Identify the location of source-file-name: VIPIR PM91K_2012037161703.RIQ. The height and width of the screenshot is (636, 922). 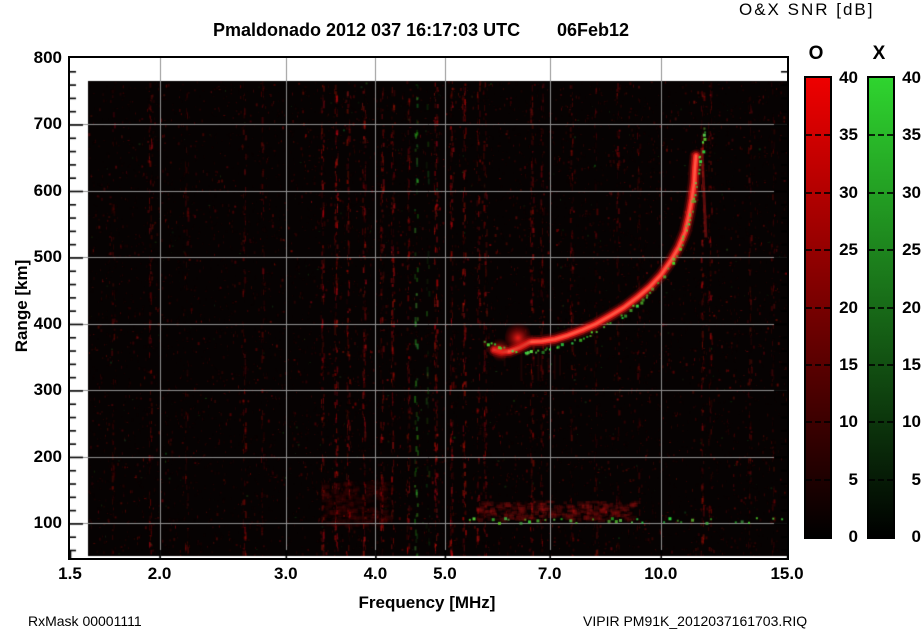
(695, 621).